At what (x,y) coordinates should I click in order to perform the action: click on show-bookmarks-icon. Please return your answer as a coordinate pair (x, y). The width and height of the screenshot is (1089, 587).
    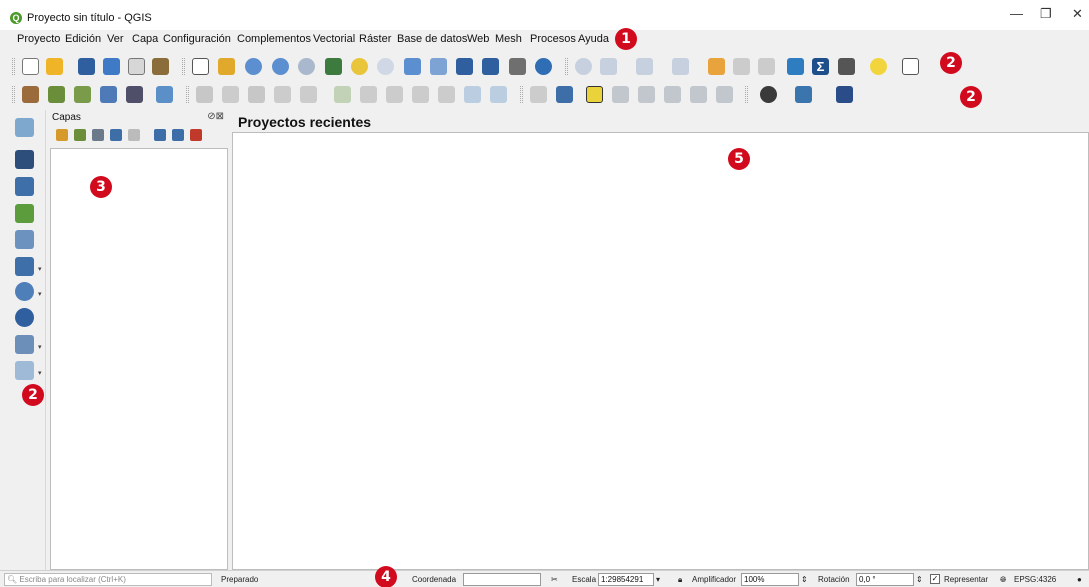
    Looking at the image, I should click on (490, 66).